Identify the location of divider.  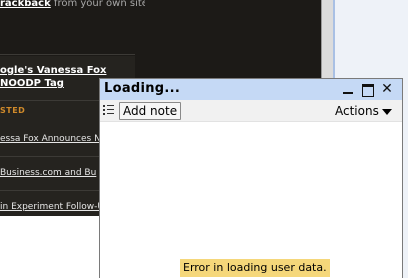
(67, 54).